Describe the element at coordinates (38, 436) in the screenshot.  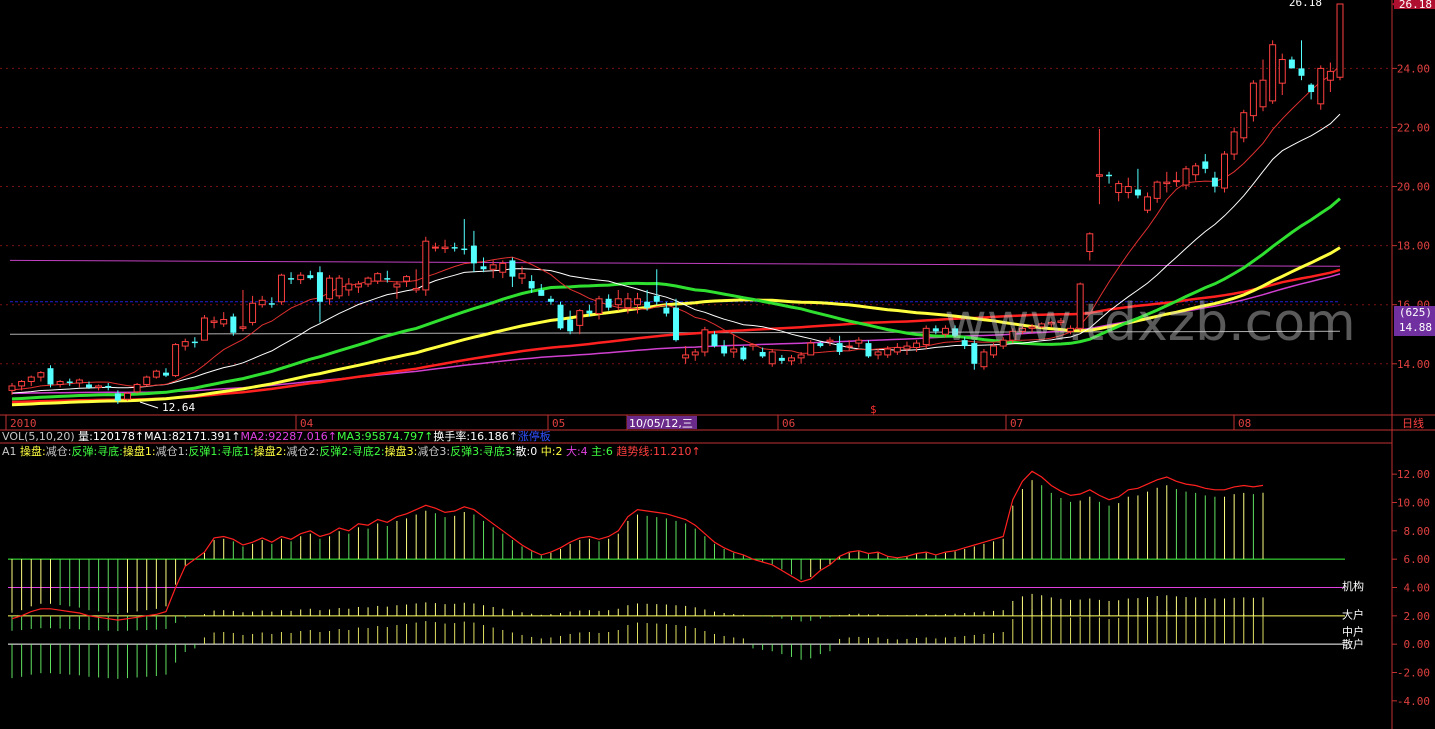
I see `legend-entry: VOL(5,10,20)` at that location.